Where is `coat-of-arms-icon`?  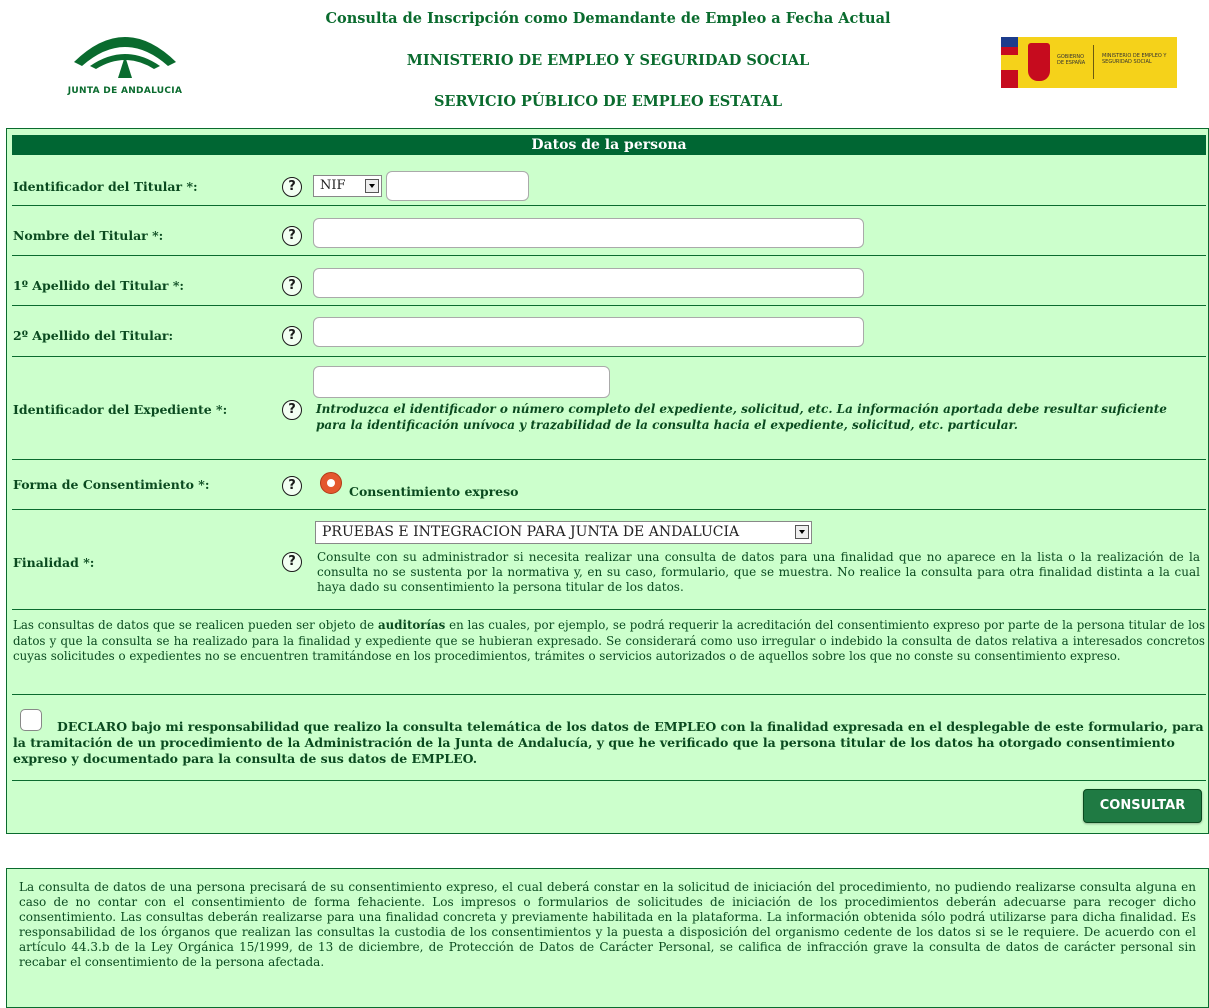
coat-of-arms-icon is located at coordinates (1039, 62).